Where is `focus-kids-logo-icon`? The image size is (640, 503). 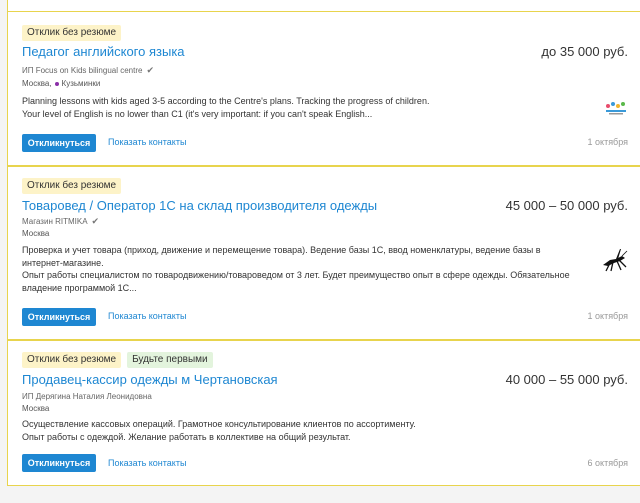
focus-kids-logo-icon is located at coordinates (616, 108).